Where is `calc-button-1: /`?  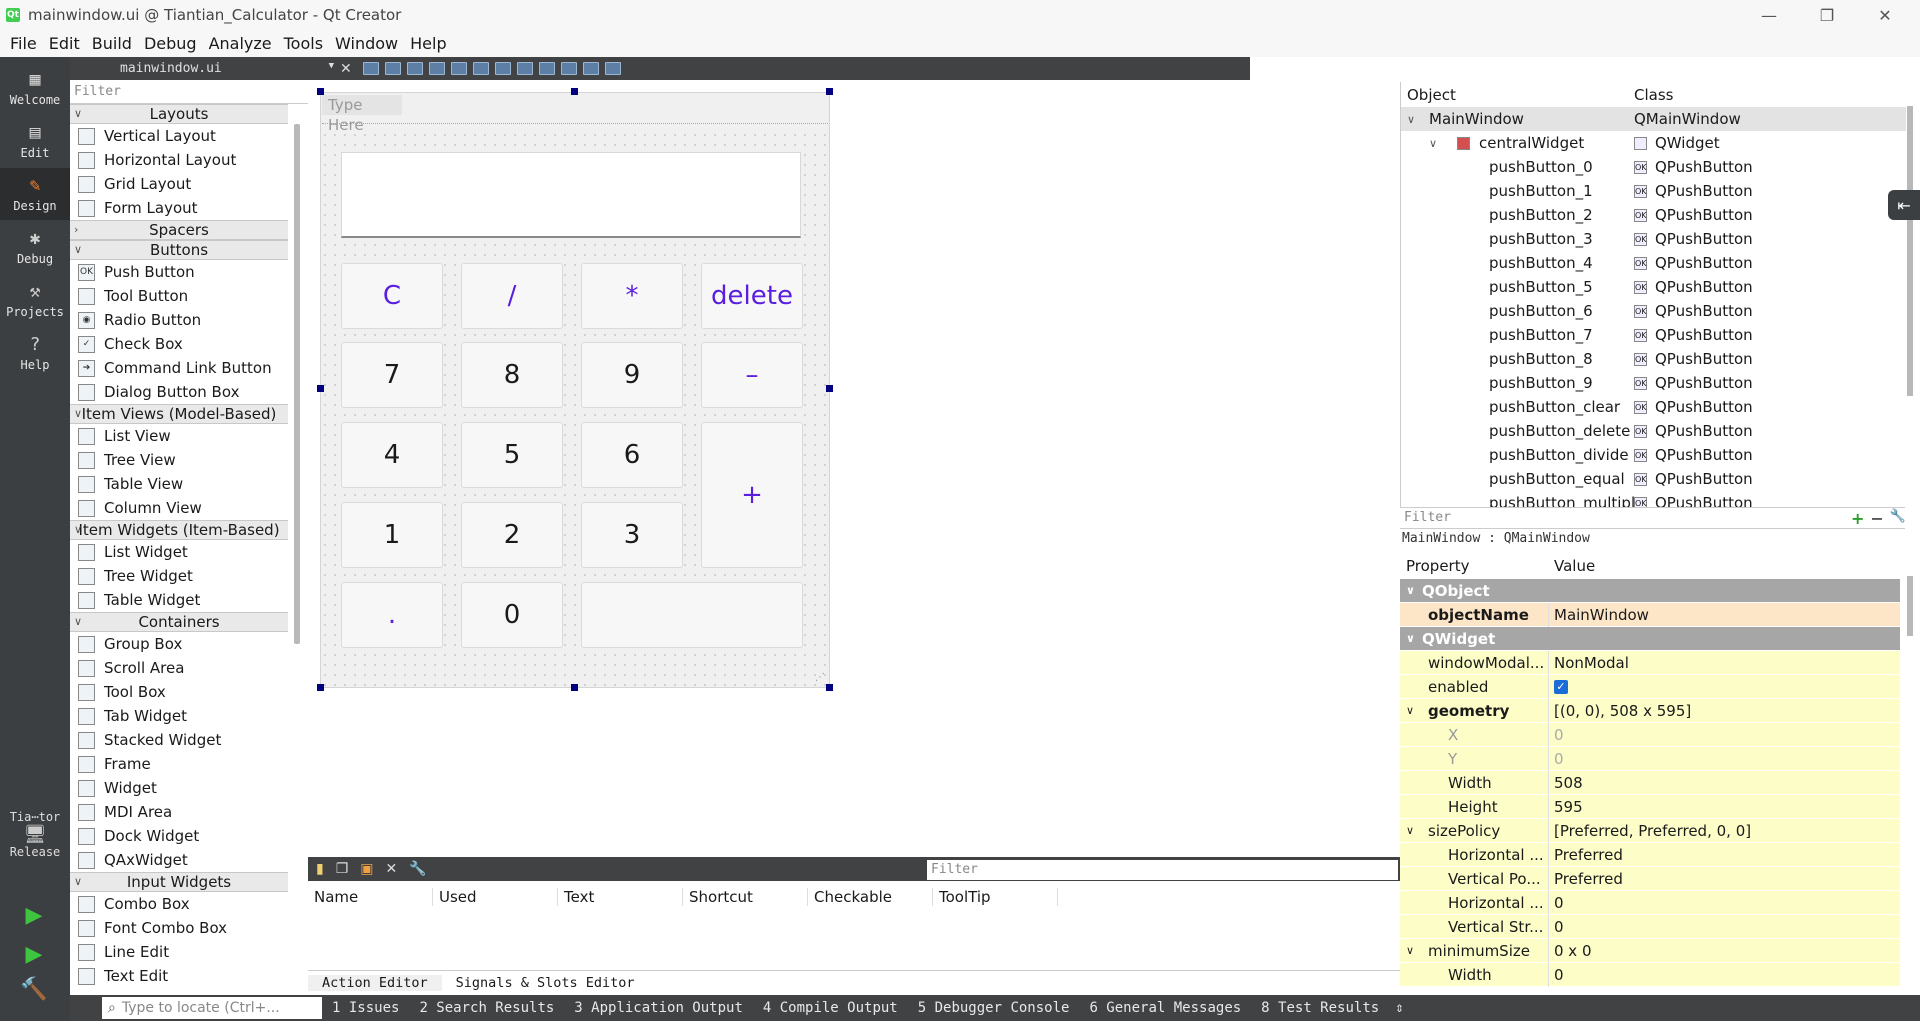
calc-button-1: / is located at coordinates (512, 296).